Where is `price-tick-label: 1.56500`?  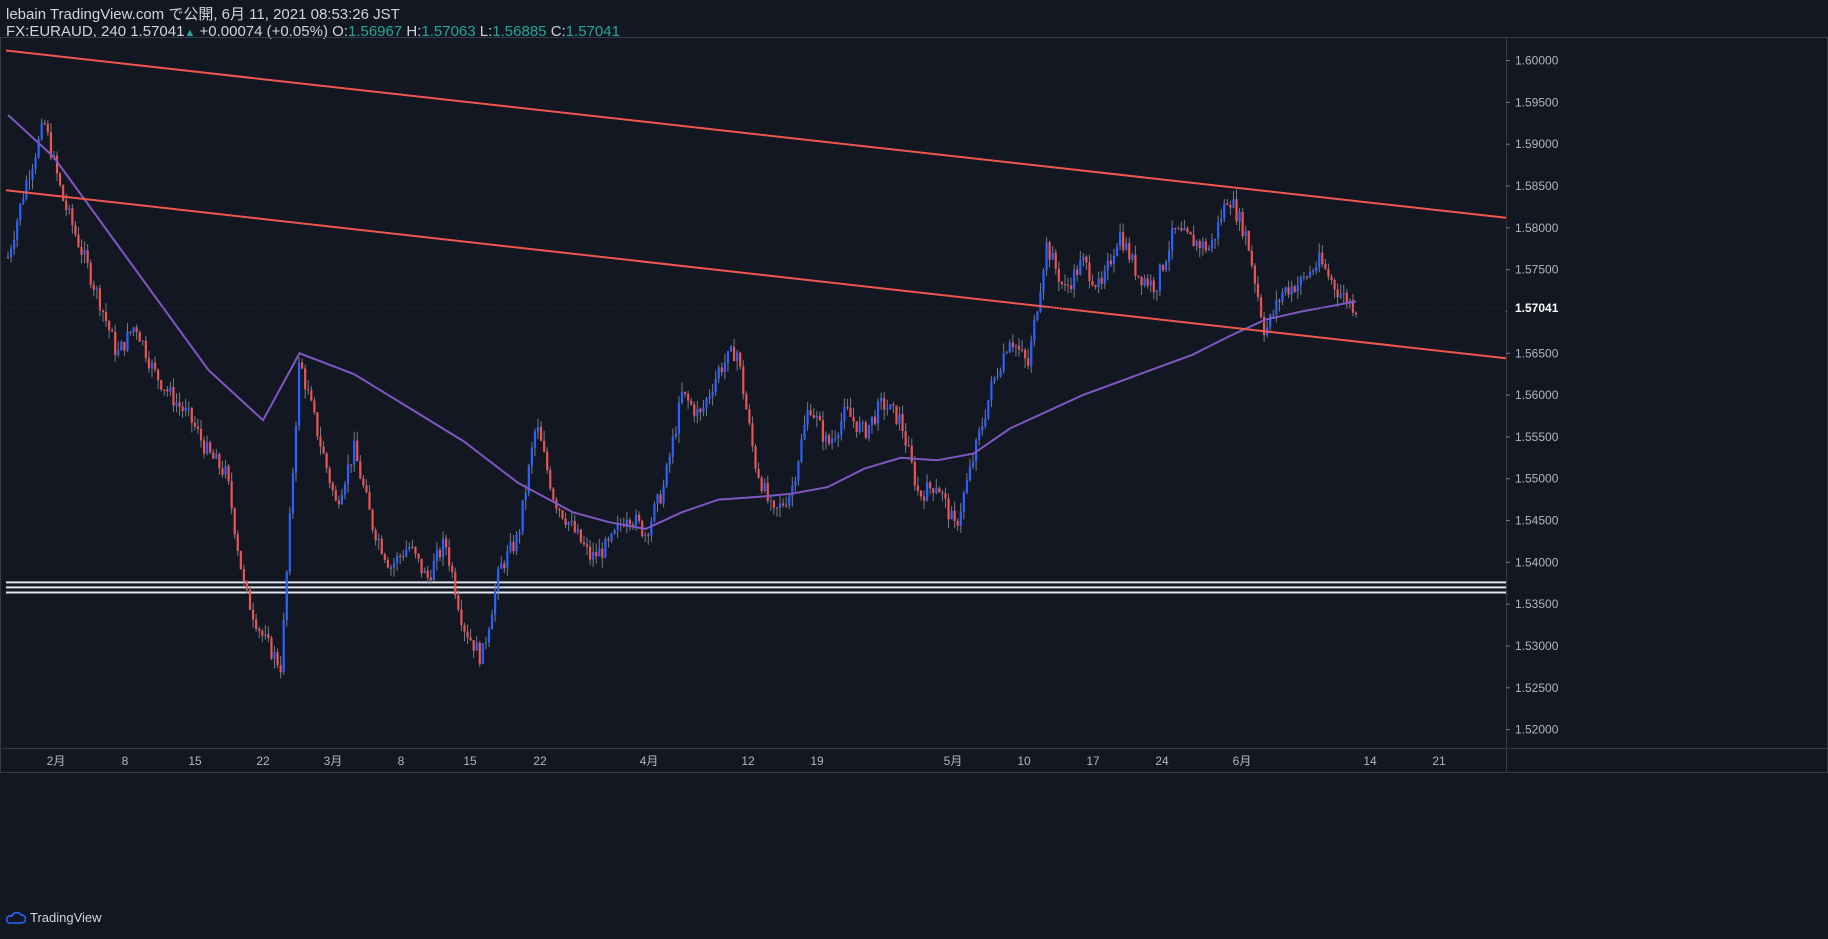 price-tick-label: 1.56500 is located at coordinates (1537, 353).